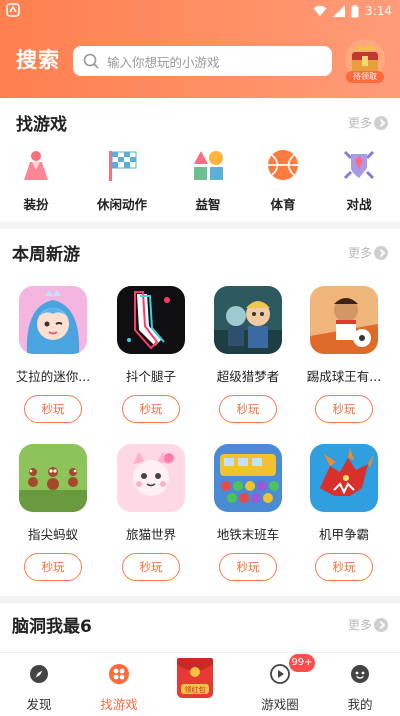  Describe the element at coordinates (151, 320) in the screenshot. I see `leg-icon` at that location.